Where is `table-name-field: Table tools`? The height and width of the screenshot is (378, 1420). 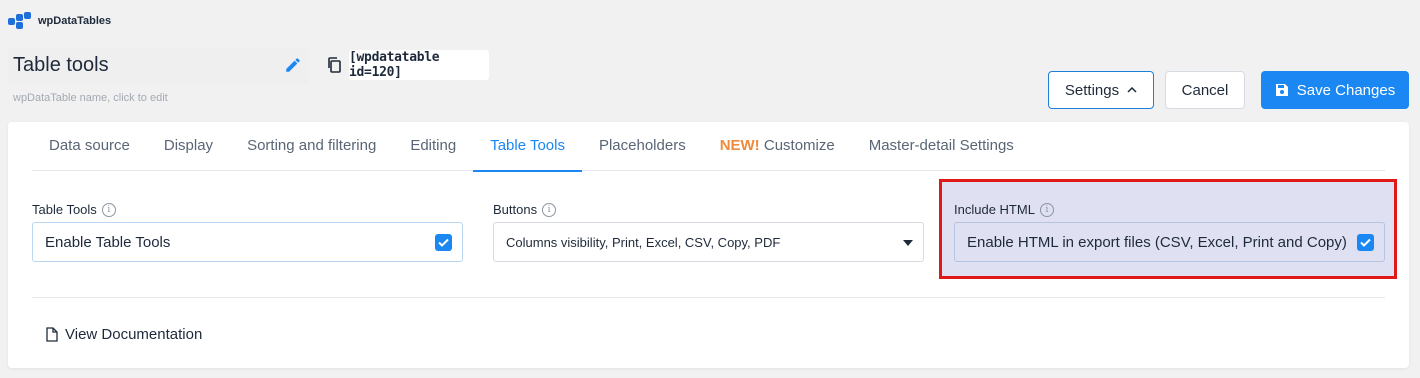
table-name-field: Table tools is located at coordinates (158, 66).